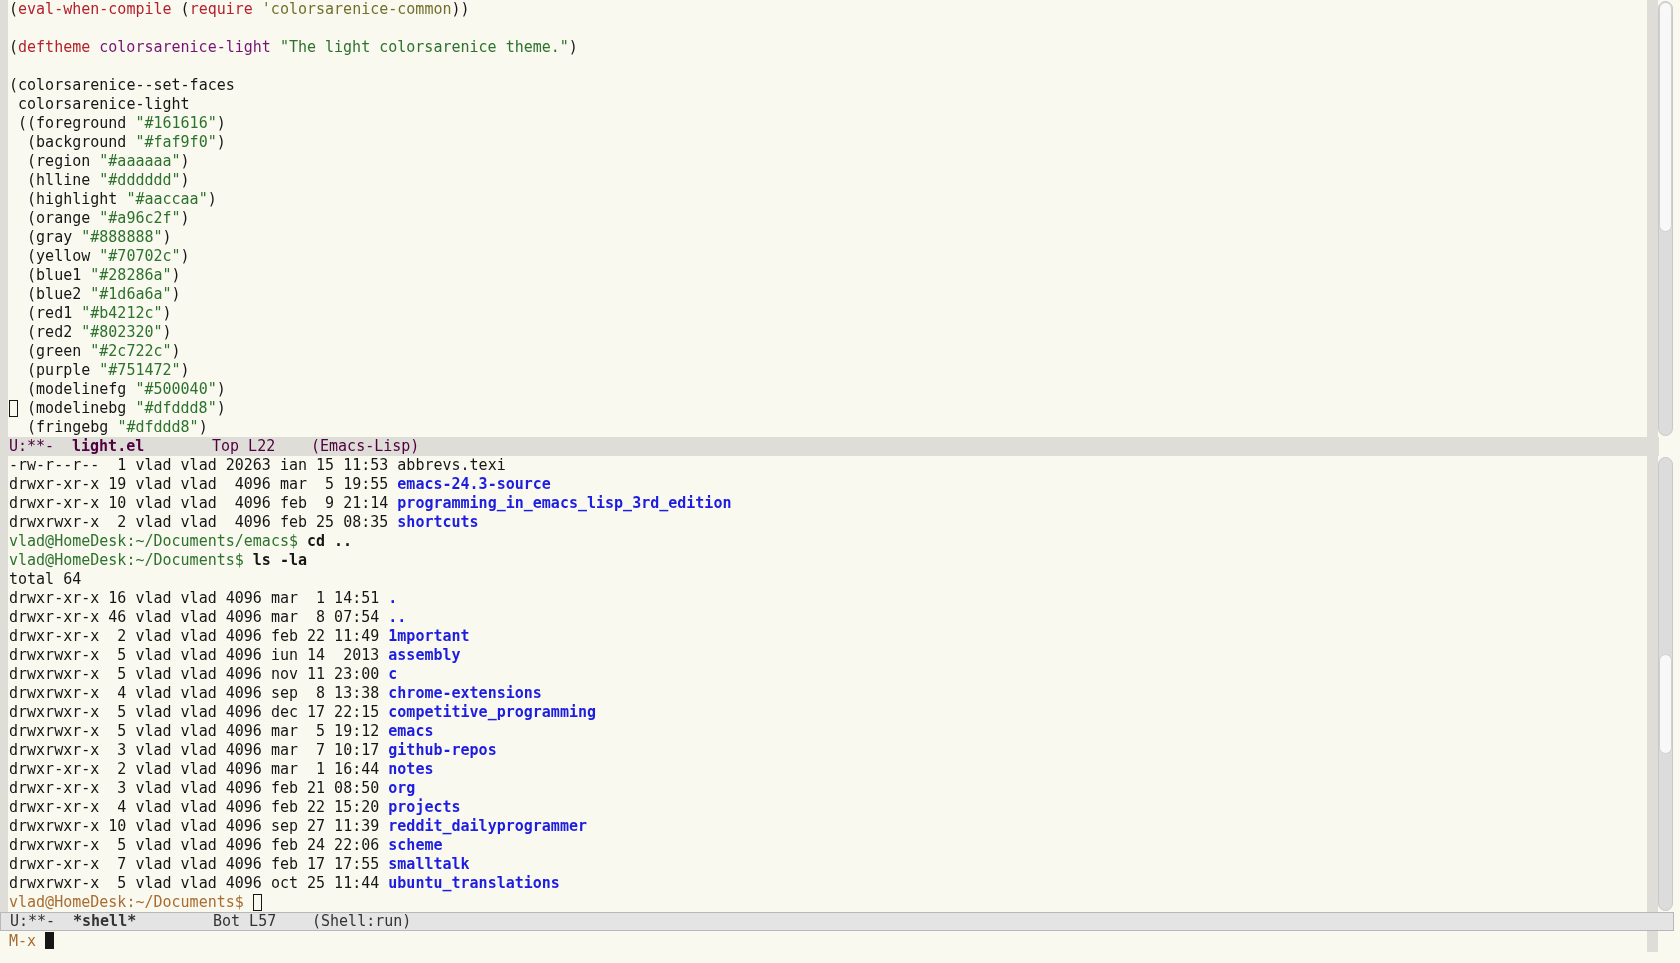  I want to click on directory-name: assembly, so click(424, 655).